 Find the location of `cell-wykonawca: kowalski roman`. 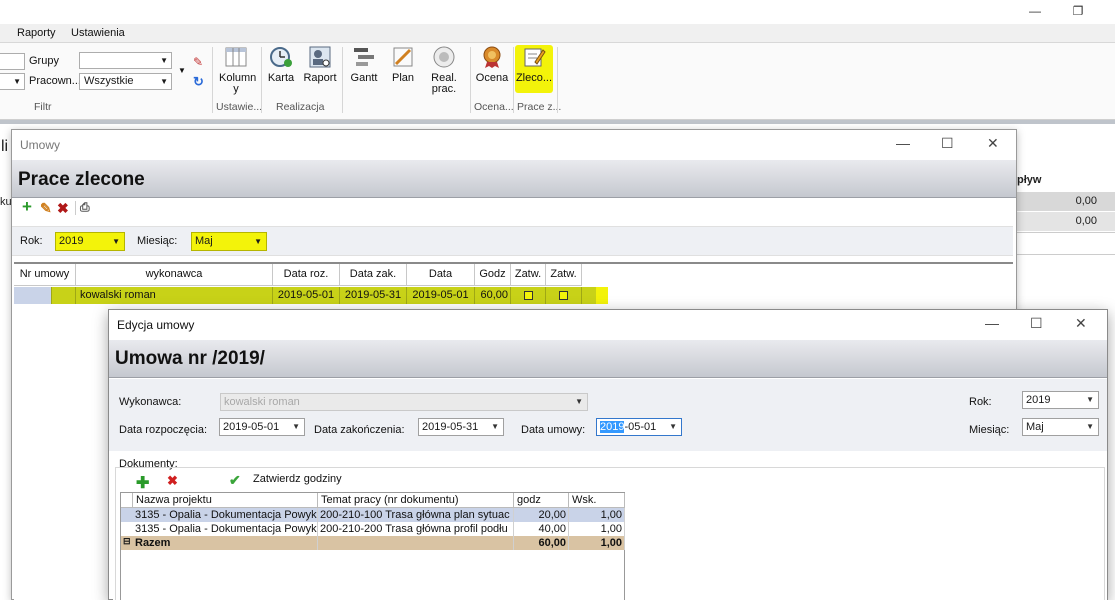

cell-wykonawca: kowalski roman is located at coordinates (174, 295).